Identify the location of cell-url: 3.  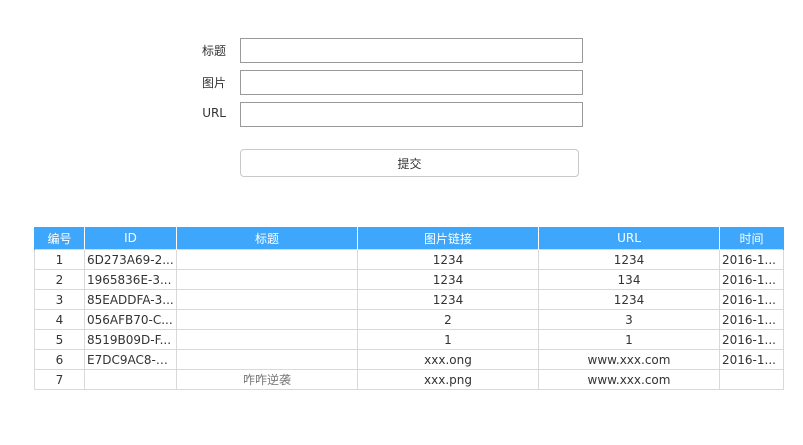
(629, 319).